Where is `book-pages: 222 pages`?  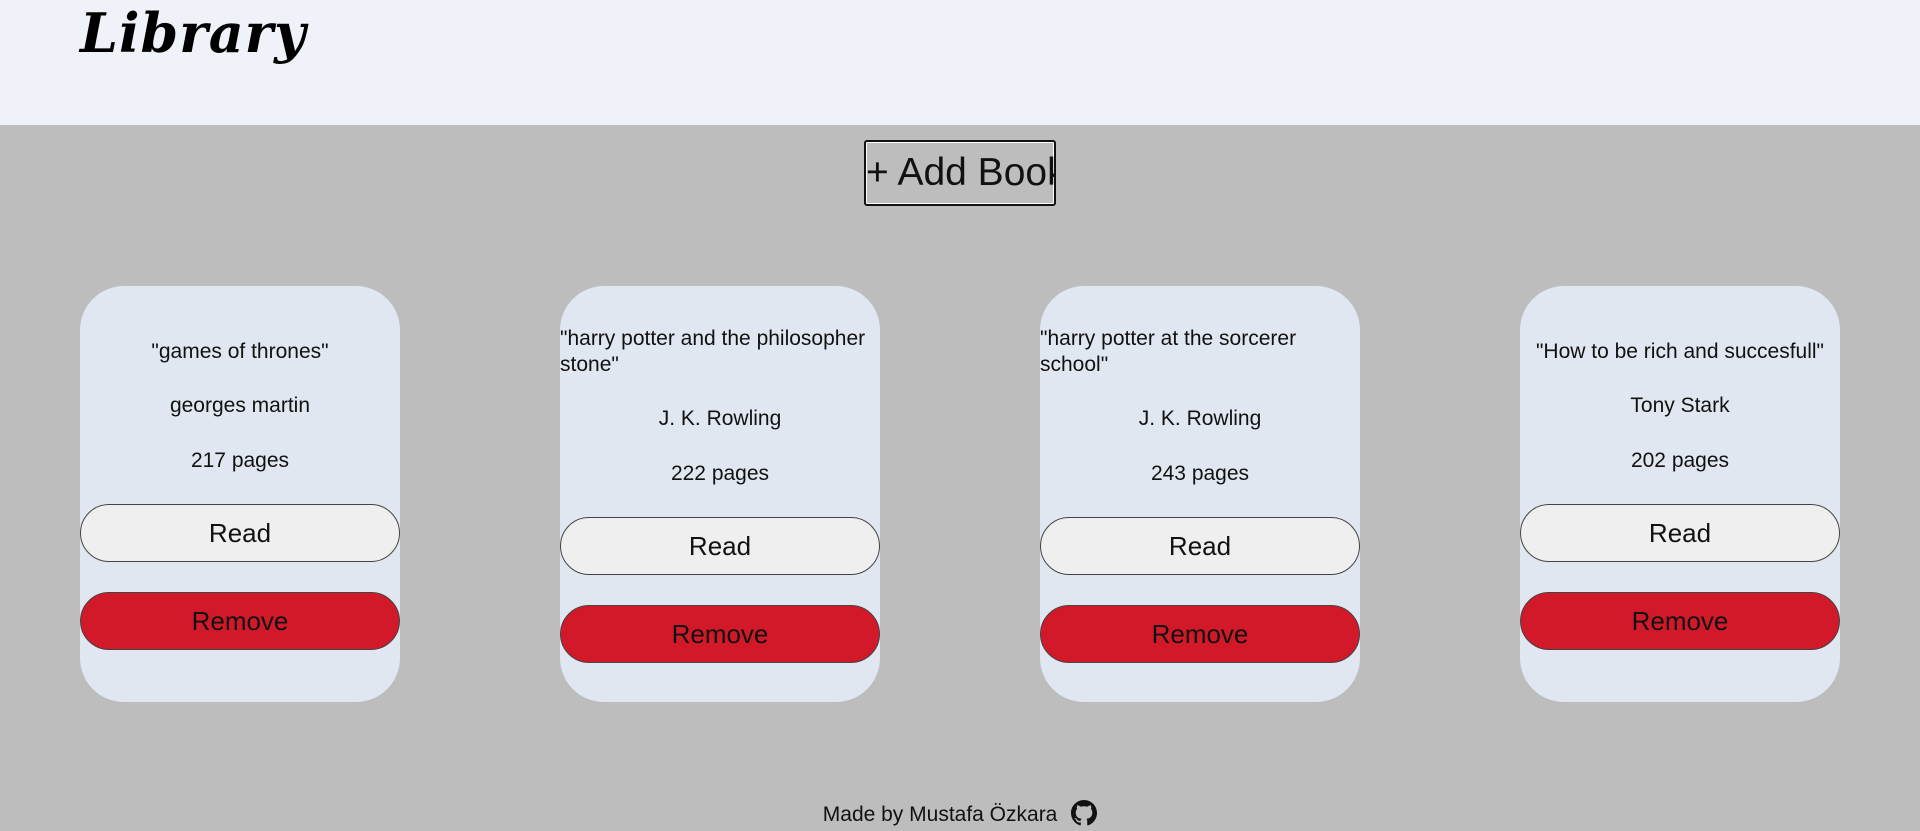 book-pages: 222 pages is located at coordinates (720, 473).